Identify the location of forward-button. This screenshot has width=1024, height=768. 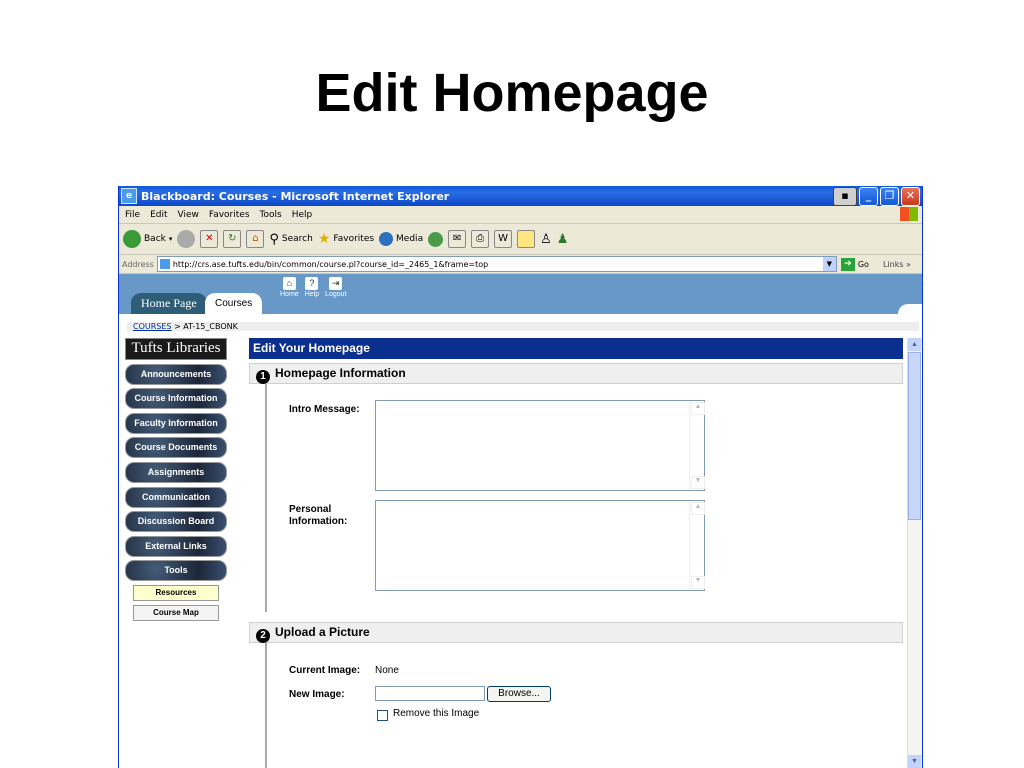
(186, 239).